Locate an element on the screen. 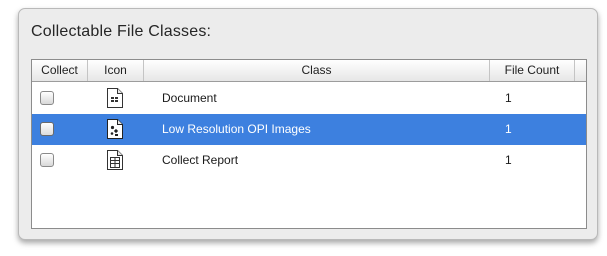 This screenshot has width=607, height=256. table-row: Collect Report 1 is located at coordinates (309, 160).